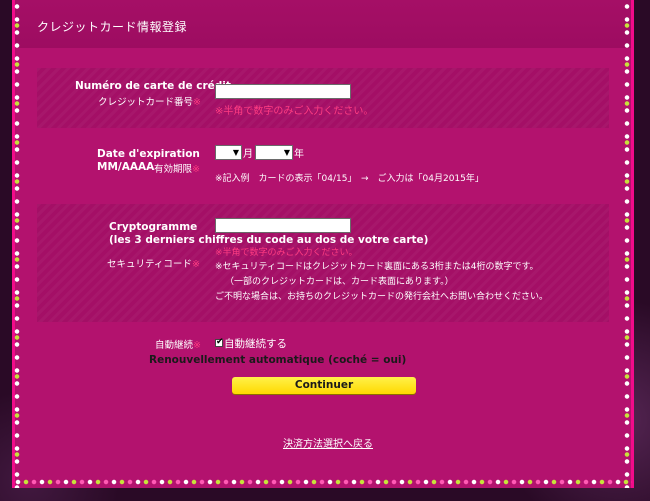 Image resolution: width=650 pixels, height=501 pixels. Describe the element at coordinates (278, 360) in the screenshot. I see `auto-renew-caption-fr: Renouvellement automatique (coché = oui)` at that location.